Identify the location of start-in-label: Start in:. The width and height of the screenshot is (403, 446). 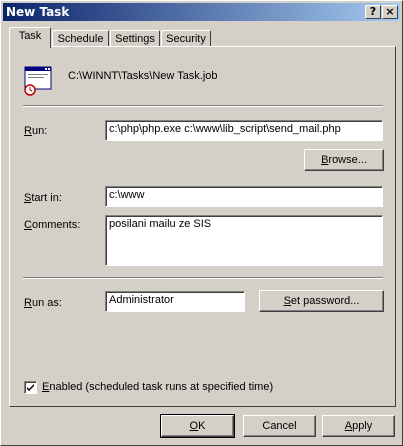
(43, 198).